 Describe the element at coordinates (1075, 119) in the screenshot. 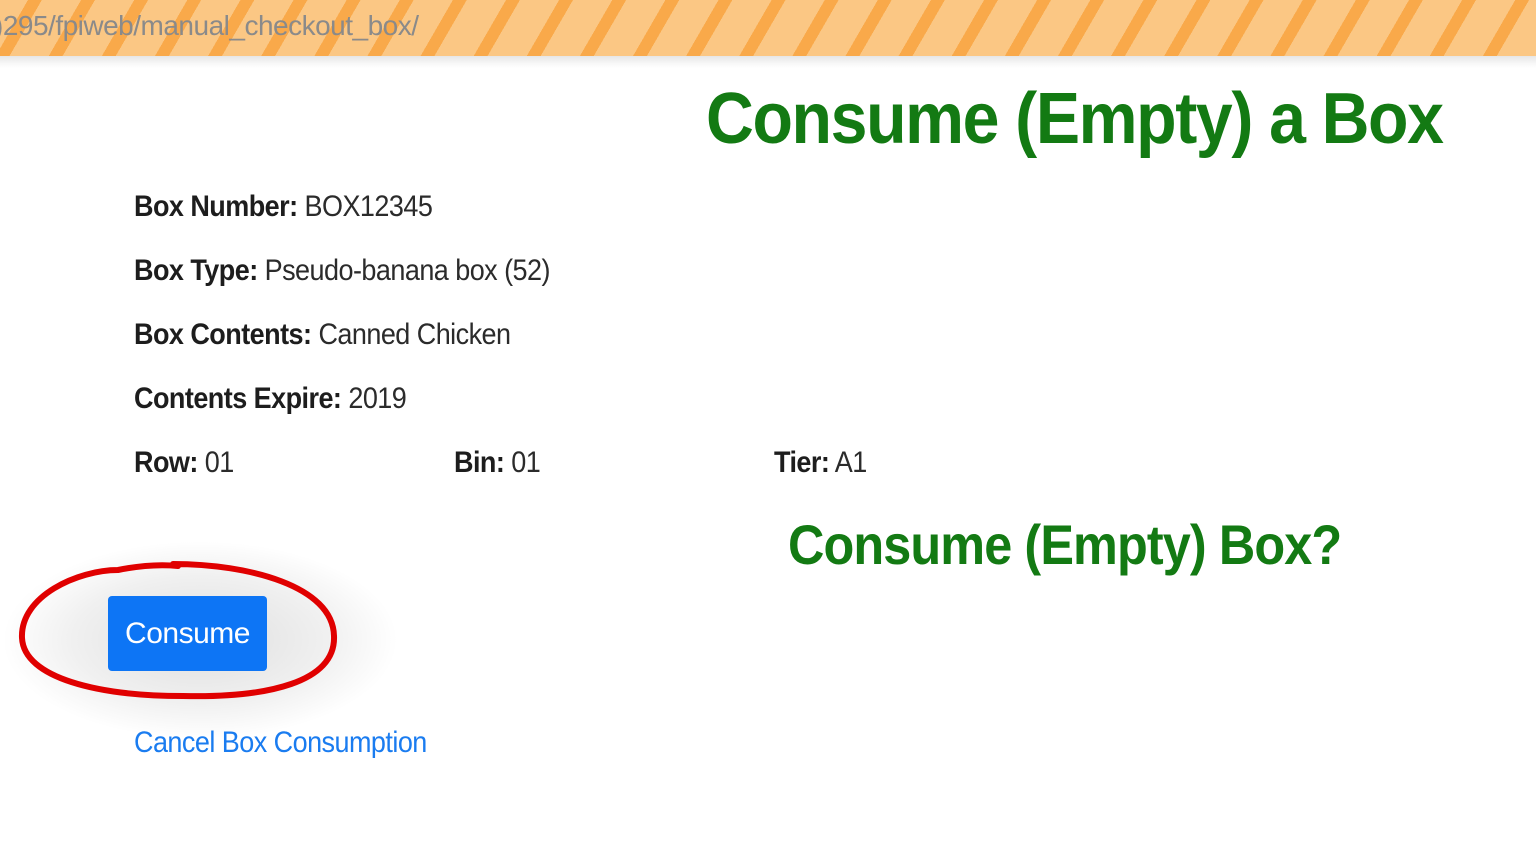

I see `page-title: Consume (Empty) a Box` at that location.